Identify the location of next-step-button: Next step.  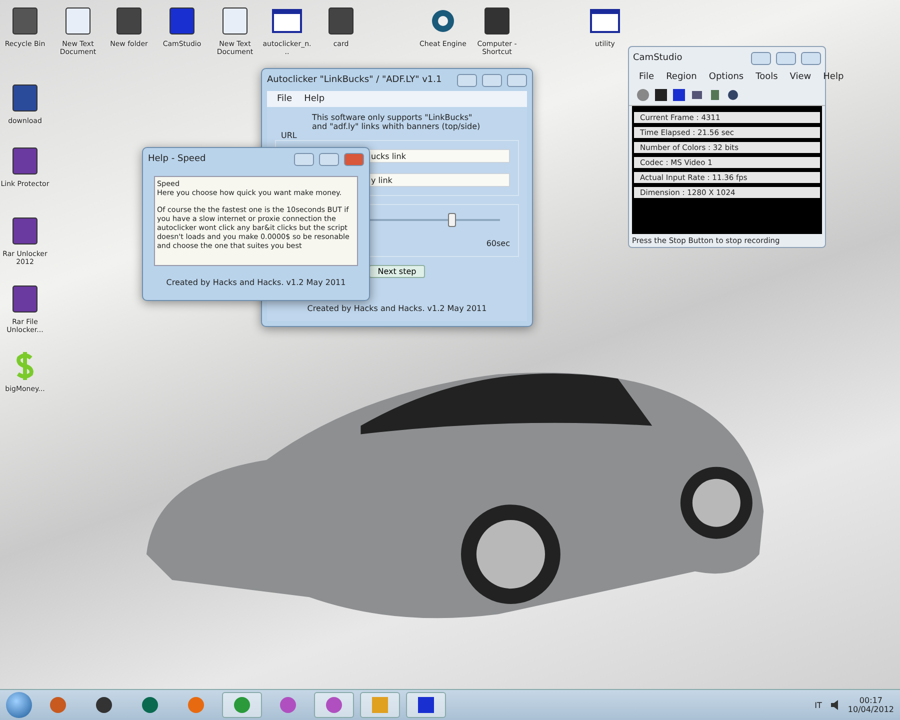
(397, 271).